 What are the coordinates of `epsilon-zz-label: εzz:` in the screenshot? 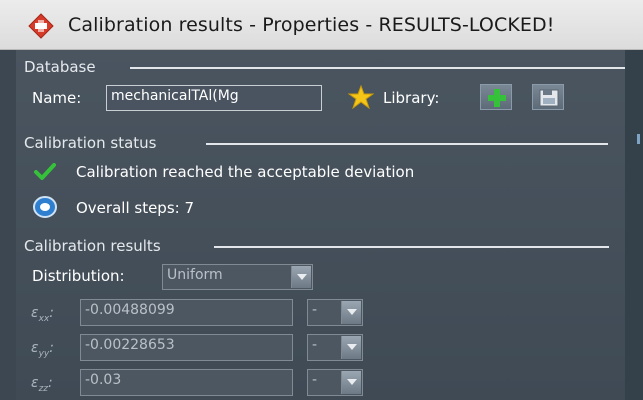 It's located at (42, 384).